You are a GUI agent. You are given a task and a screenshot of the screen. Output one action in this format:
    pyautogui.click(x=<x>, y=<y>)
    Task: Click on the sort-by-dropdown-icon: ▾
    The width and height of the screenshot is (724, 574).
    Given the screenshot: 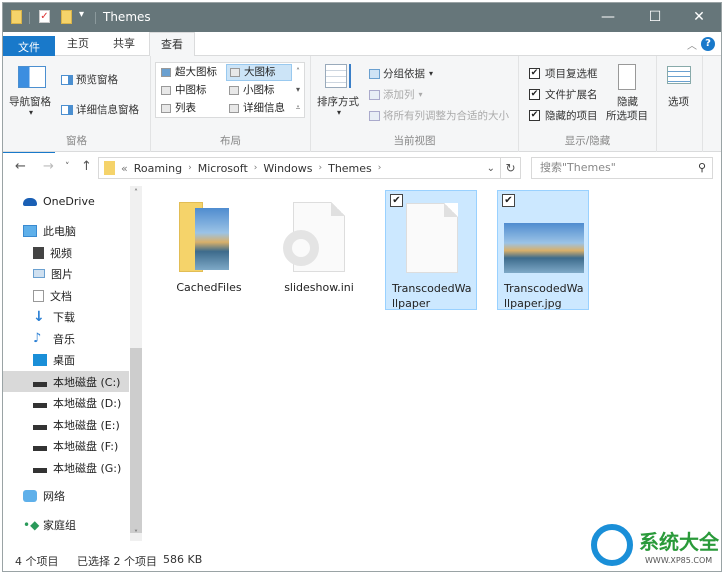 What is the action you would take?
    pyautogui.click(x=339, y=112)
    